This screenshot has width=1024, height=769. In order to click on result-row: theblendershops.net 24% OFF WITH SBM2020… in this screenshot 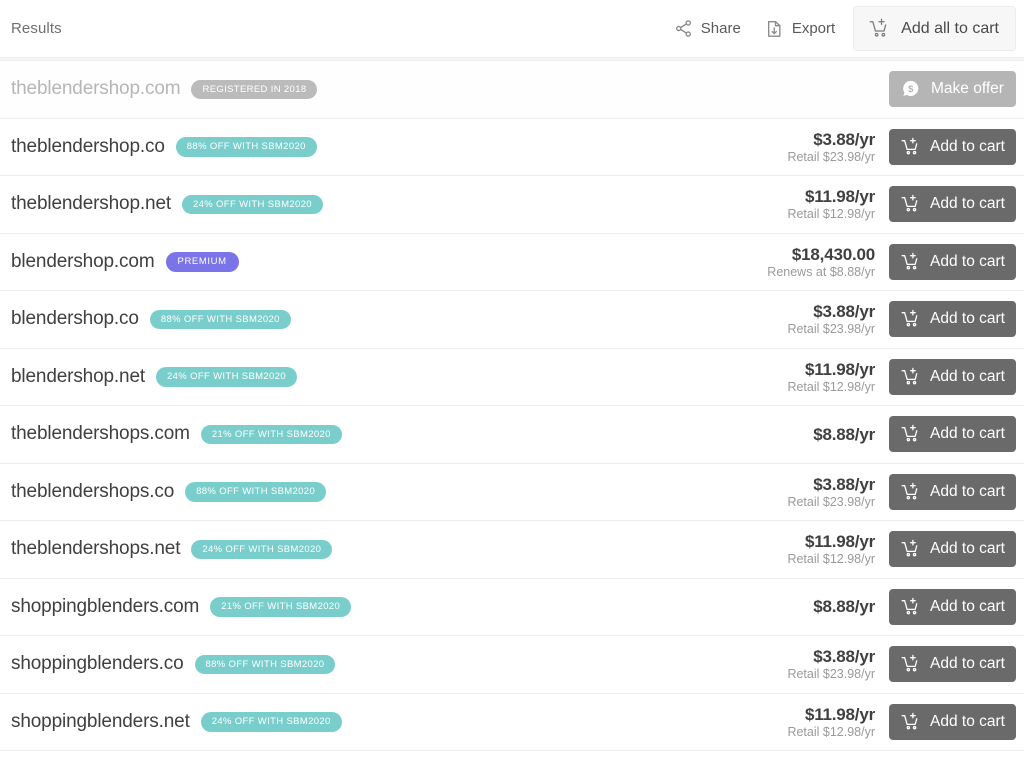, I will do `click(512, 550)`.